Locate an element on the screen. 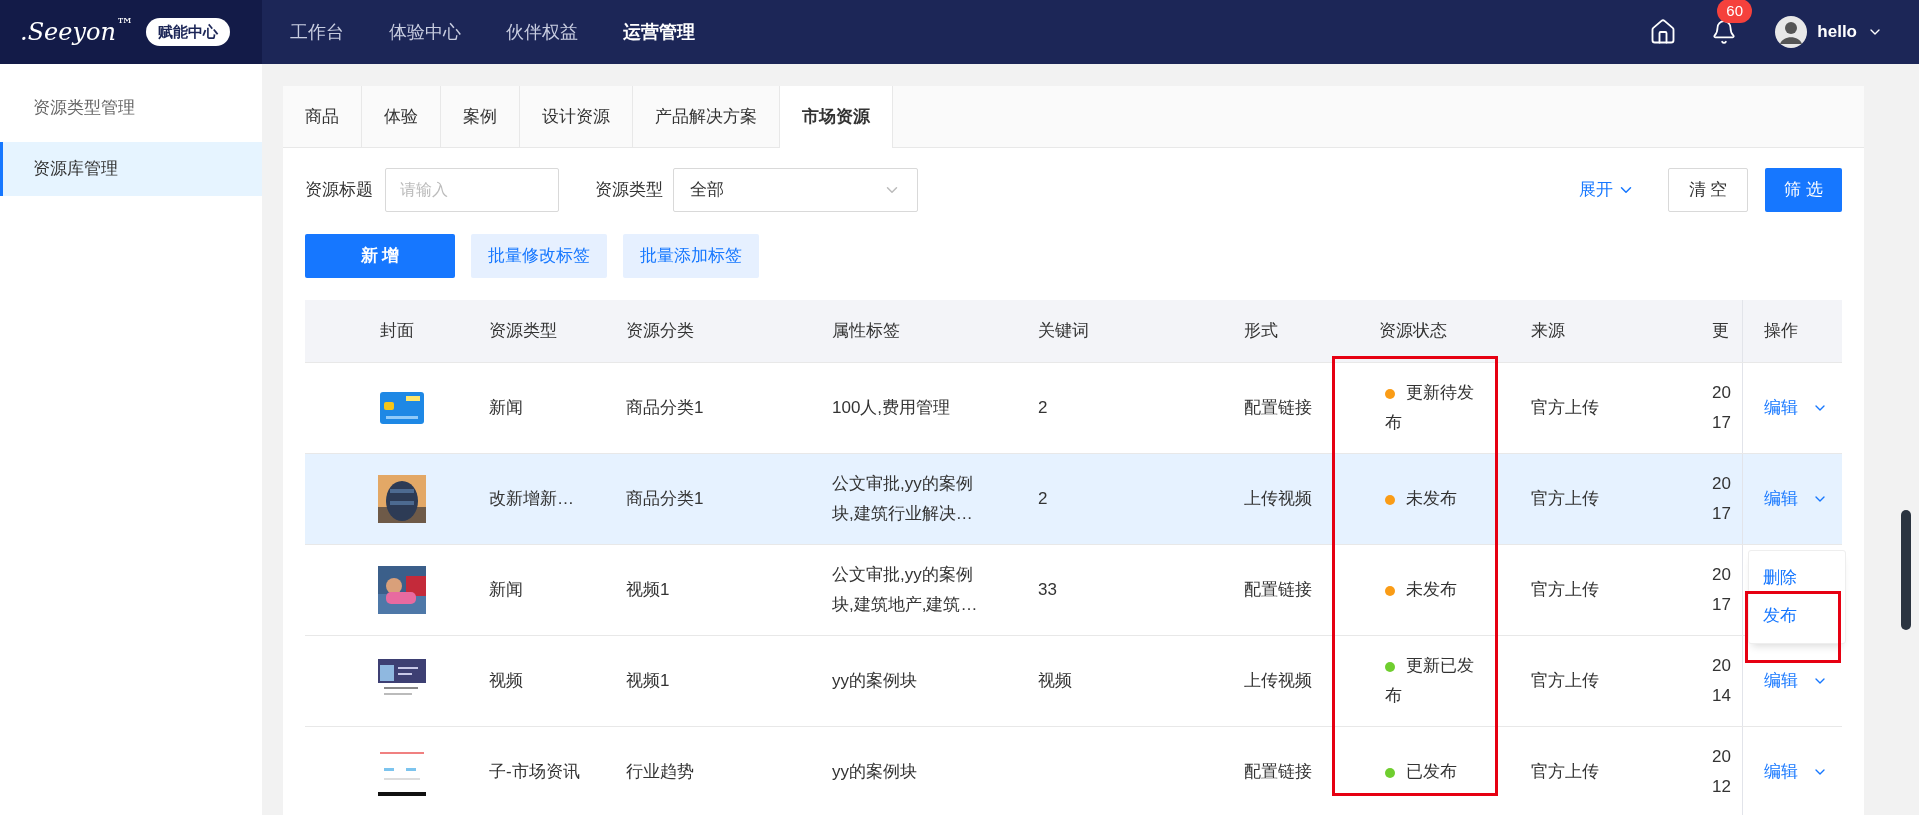  column-header: 资源类型 is located at coordinates (523, 331).